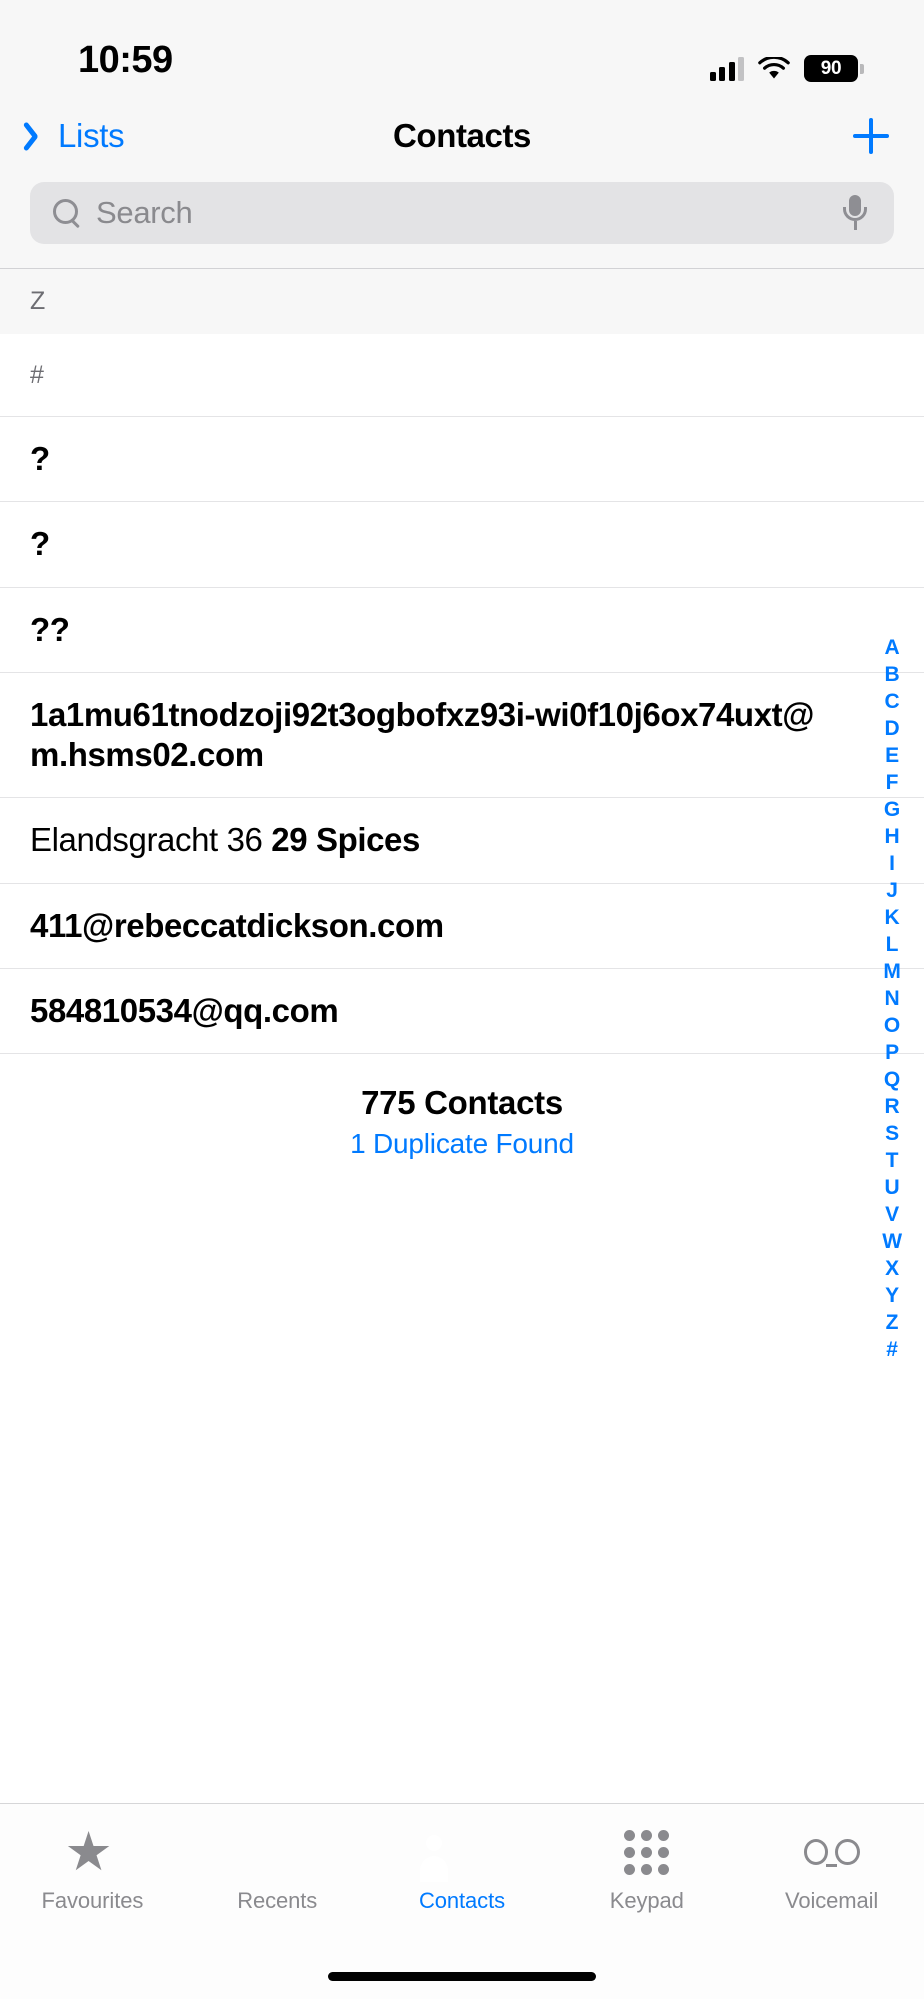  Describe the element at coordinates (38, 301) in the screenshot. I see `sticky-section-letter: Z` at that location.